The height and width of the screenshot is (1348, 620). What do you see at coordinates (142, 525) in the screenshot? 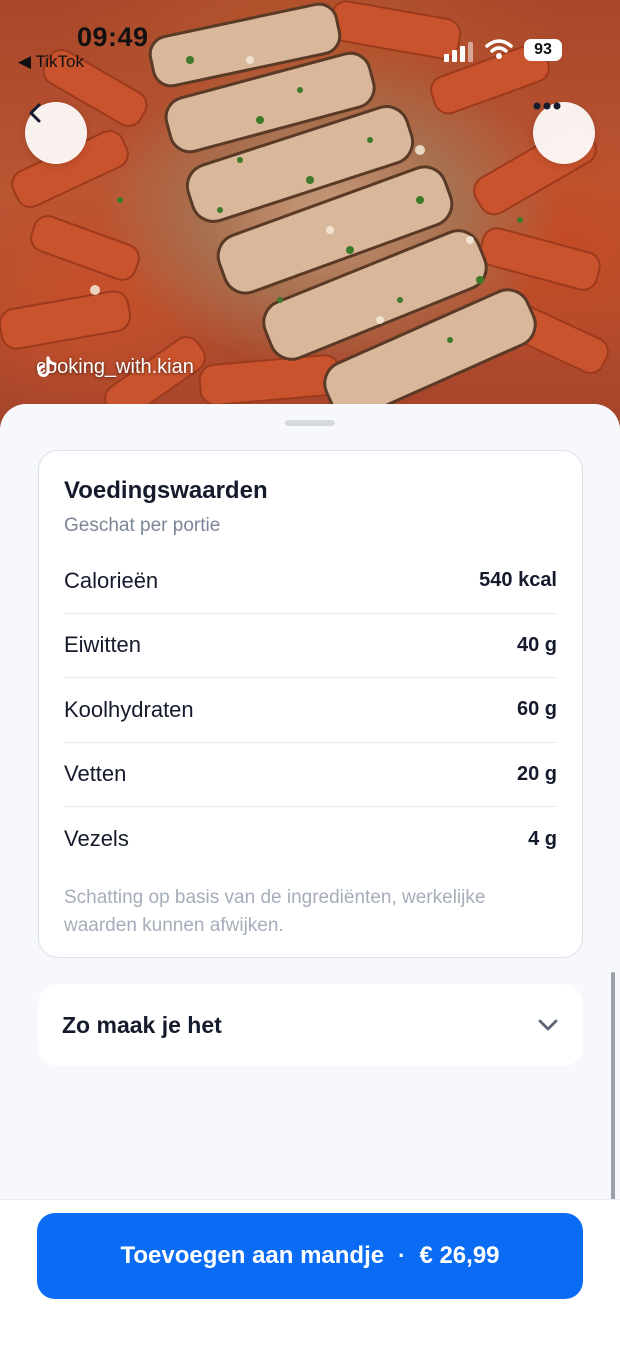
I see `nutrition-subtitle: Geschat per portie` at bounding box center [142, 525].